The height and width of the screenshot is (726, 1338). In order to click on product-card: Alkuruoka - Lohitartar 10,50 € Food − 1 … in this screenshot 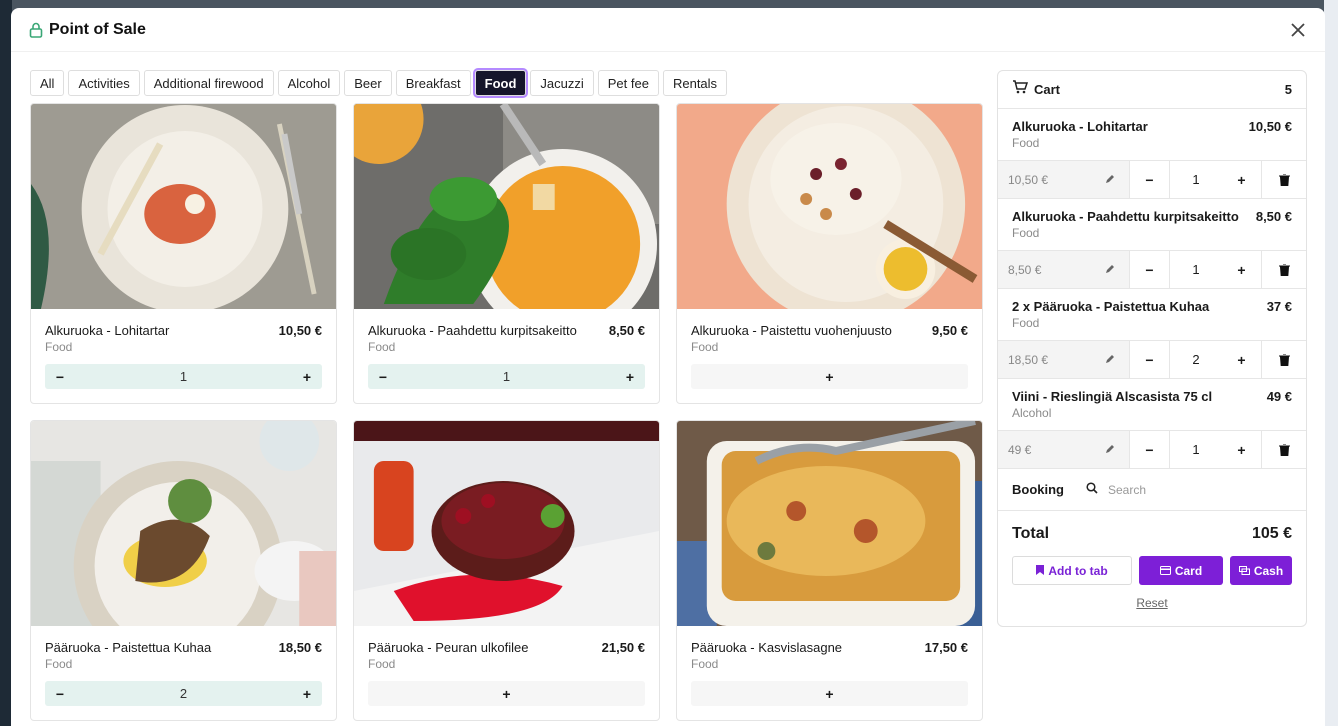, I will do `click(183, 253)`.